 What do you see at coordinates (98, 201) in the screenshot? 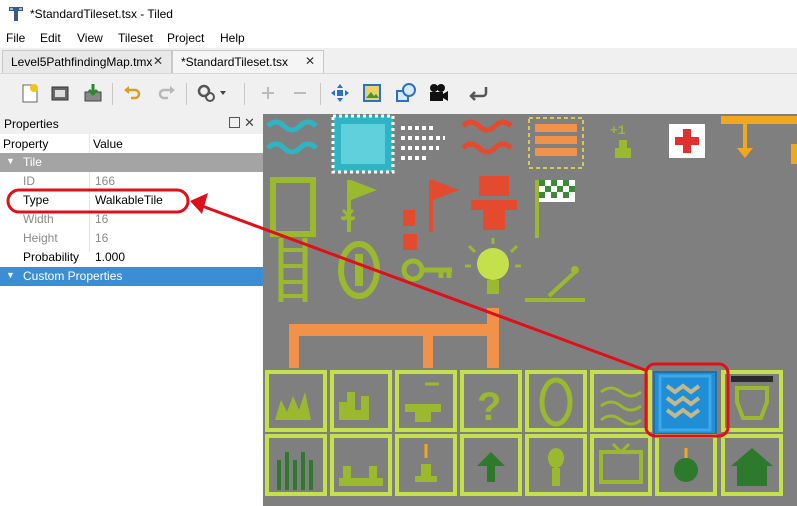
I see `type-highlight-annotation` at bounding box center [98, 201].